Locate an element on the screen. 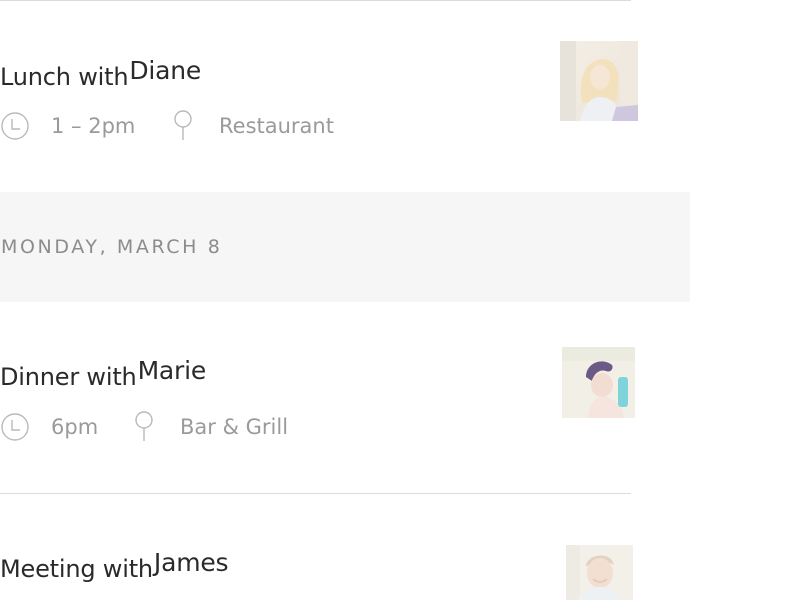 The image size is (800, 600). event-title: Lunch withDiane is located at coordinates (100, 73).